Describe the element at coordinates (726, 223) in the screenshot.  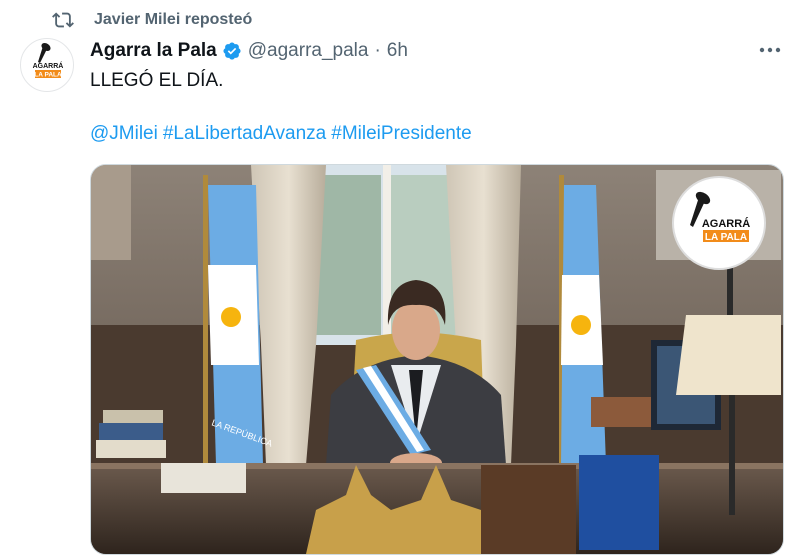
I see `watermark-text-top: AGARRÁ` at that location.